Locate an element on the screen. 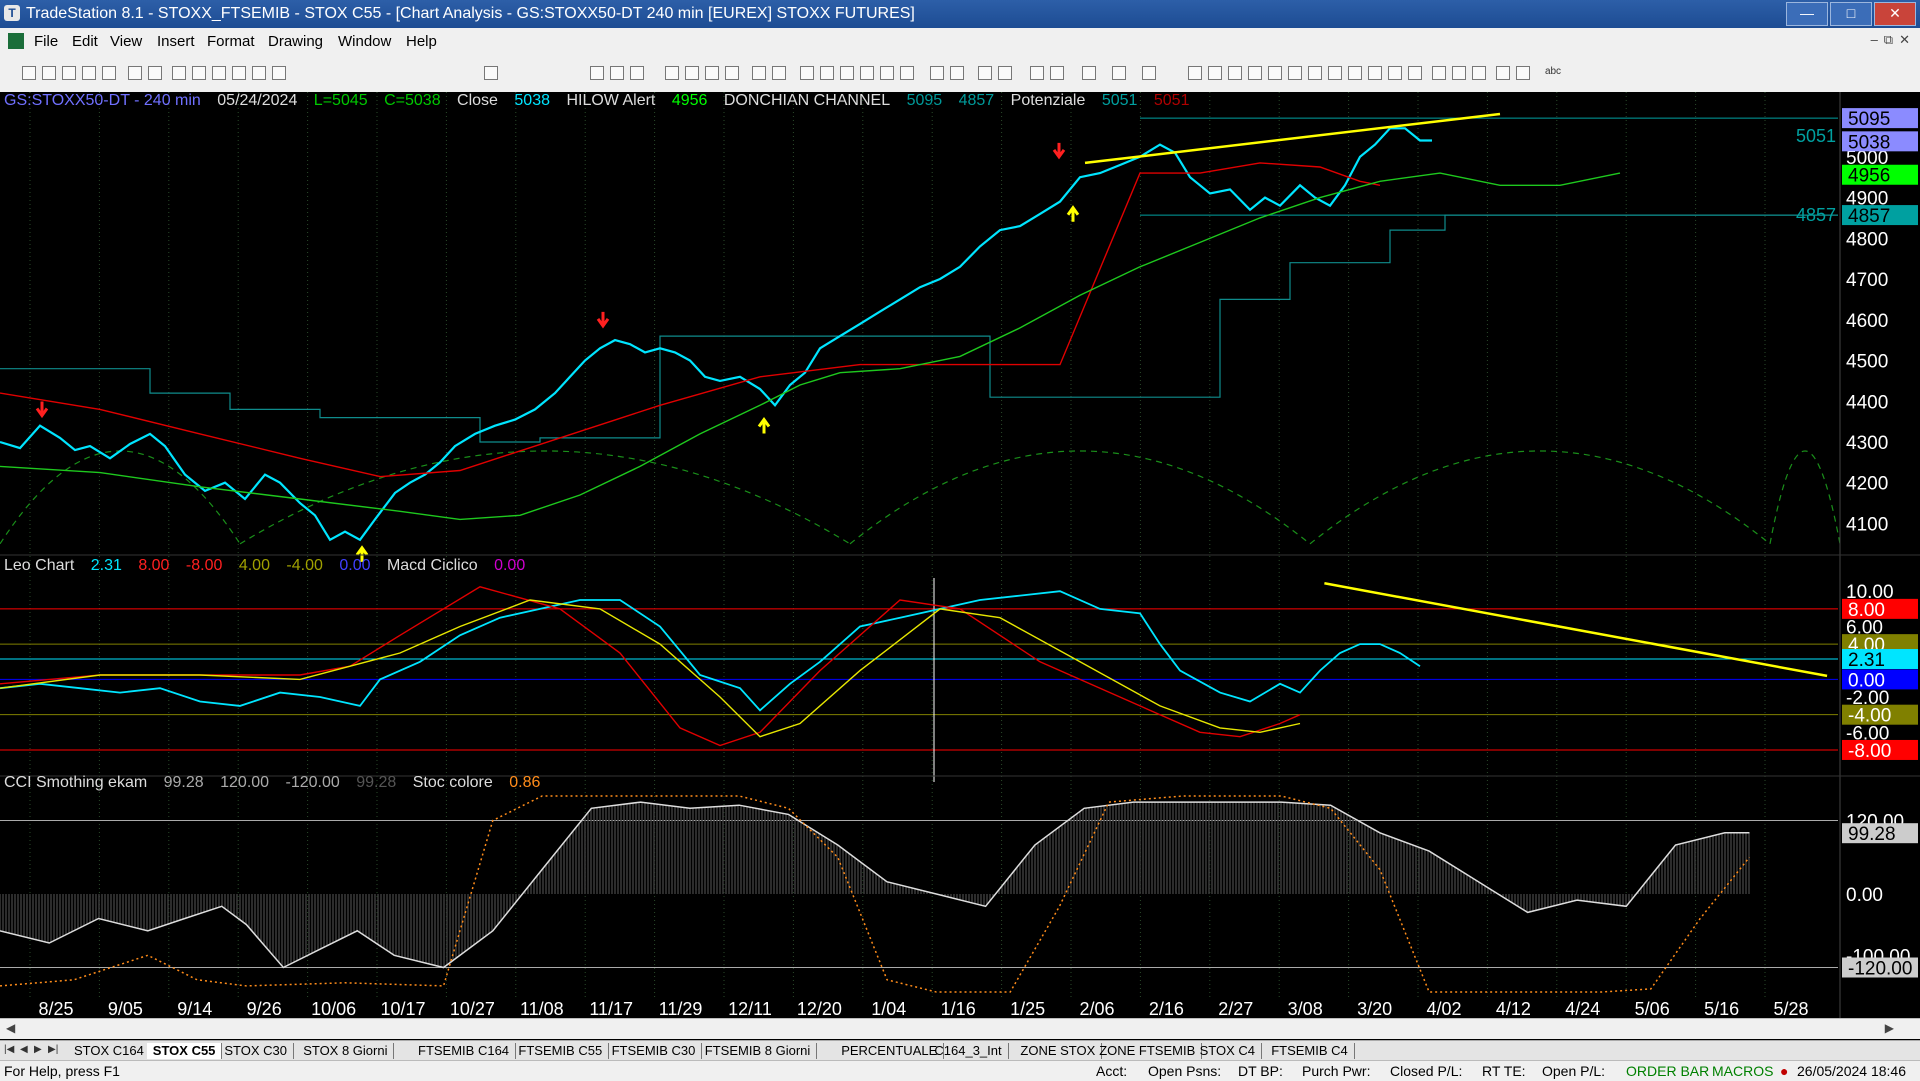 The height and width of the screenshot is (1081, 1920). menu-window: Window is located at coordinates (364, 41).